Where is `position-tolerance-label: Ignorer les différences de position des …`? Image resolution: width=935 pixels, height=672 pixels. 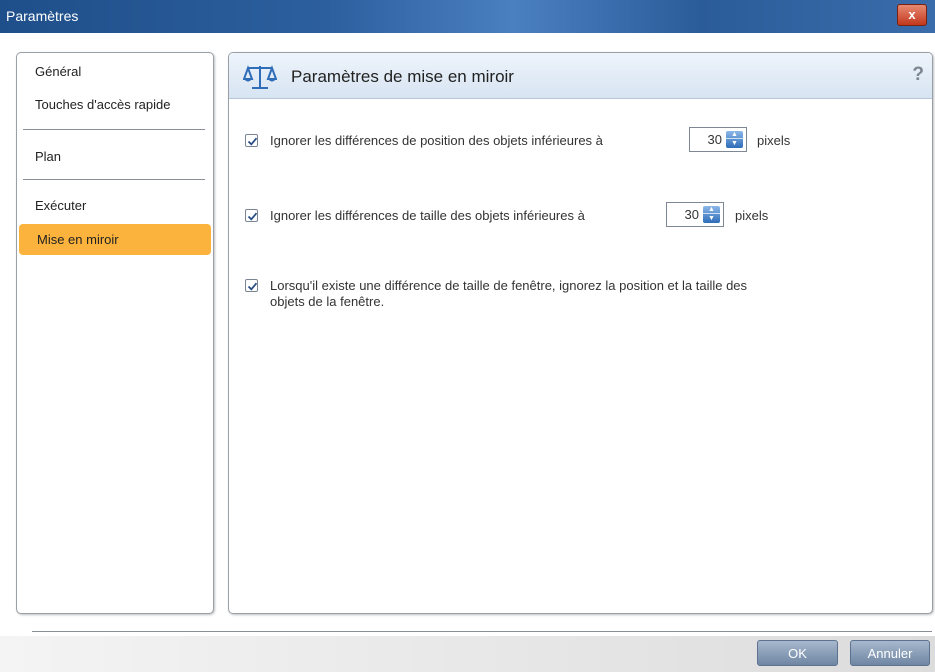
position-tolerance-label: Ignorer les différences de position des … is located at coordinates (436, 140).